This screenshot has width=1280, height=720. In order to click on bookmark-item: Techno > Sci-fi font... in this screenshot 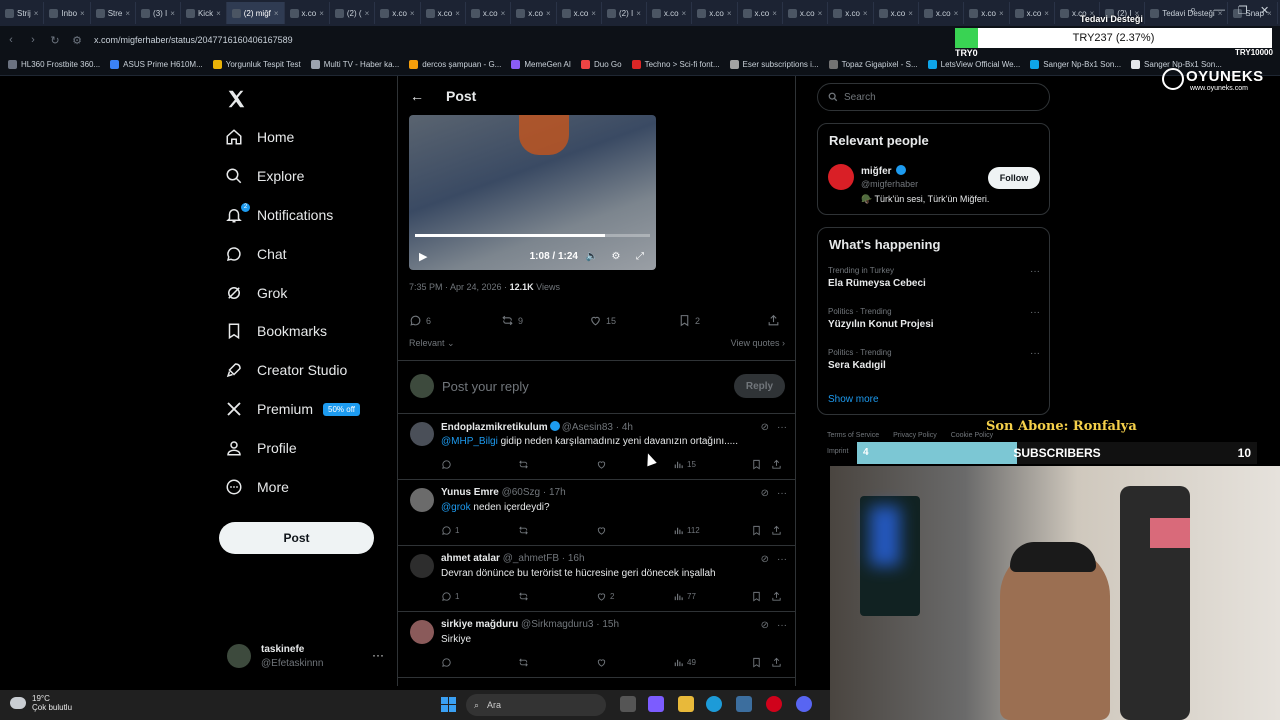, I will do `click(675, 64)`.